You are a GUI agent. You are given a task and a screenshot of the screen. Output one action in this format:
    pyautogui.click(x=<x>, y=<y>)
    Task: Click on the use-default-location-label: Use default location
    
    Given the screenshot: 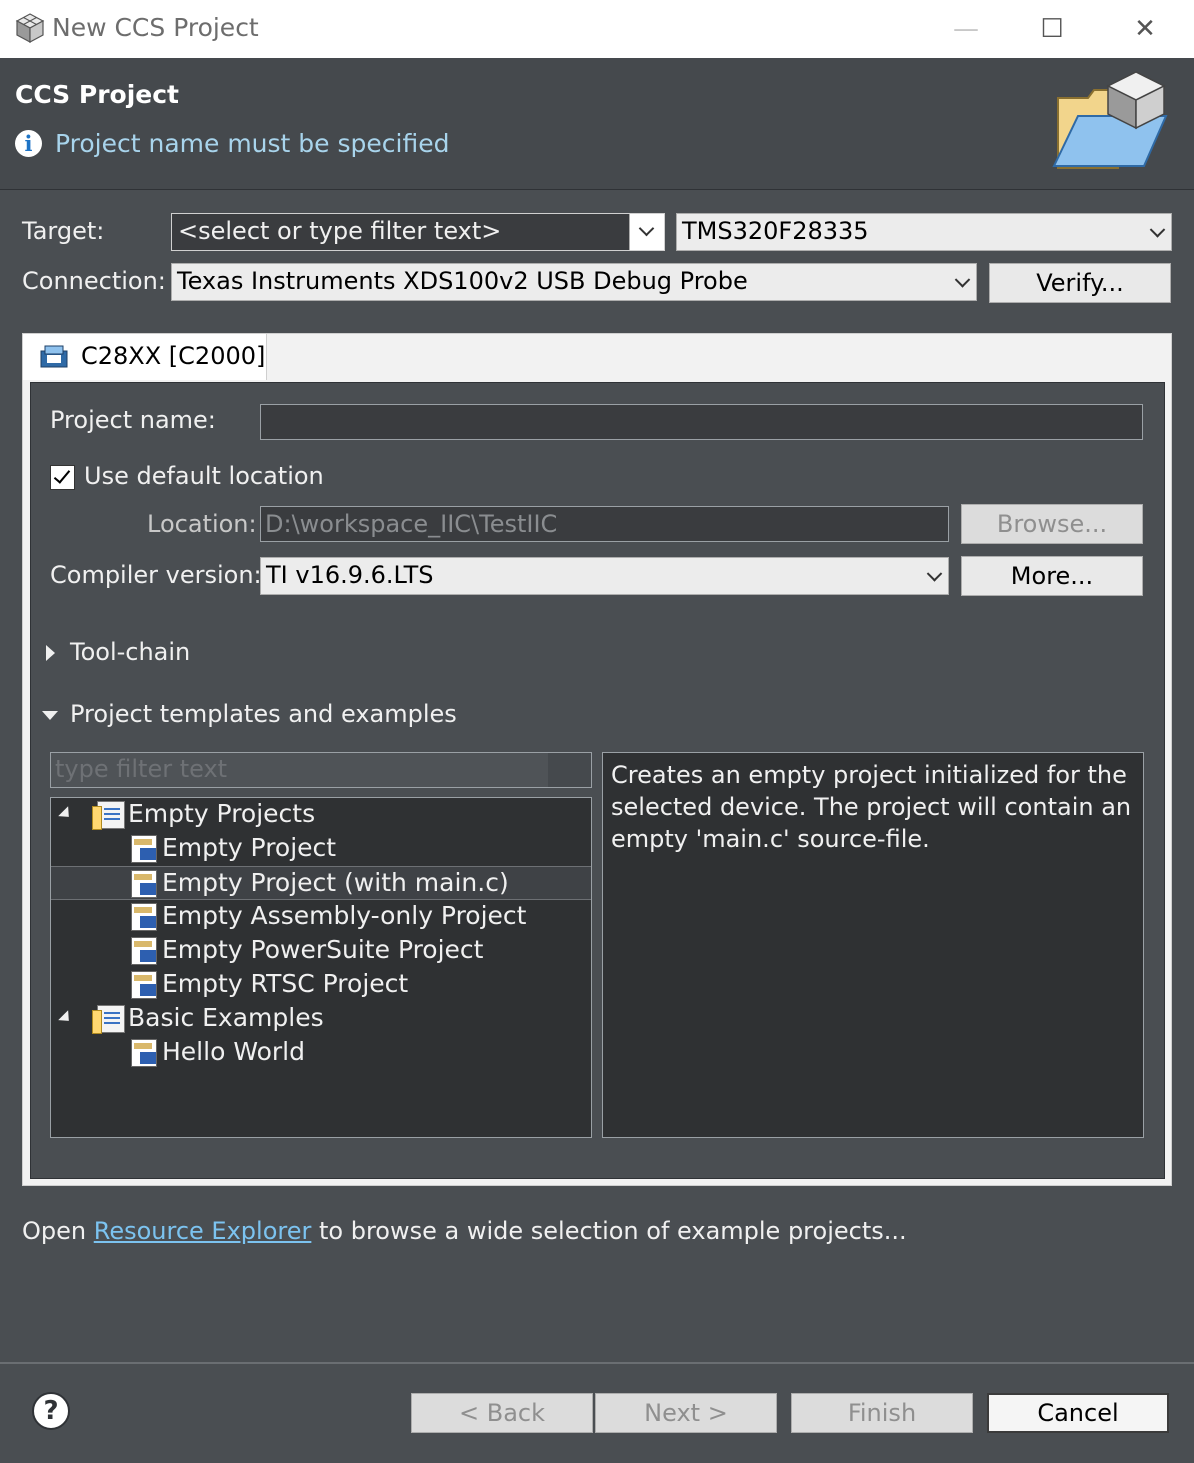 What is the action you would take?
    pyautogui.click(x=204, y=476)
    